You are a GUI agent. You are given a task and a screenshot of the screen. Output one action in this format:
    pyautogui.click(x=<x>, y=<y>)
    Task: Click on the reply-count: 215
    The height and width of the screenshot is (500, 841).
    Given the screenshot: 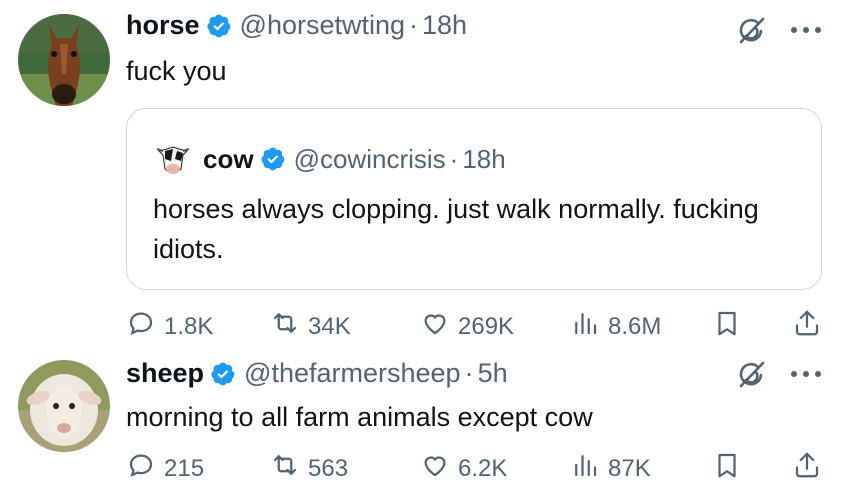 What is the action you would take?
    pyautogui.click(x=184, y=468)
    